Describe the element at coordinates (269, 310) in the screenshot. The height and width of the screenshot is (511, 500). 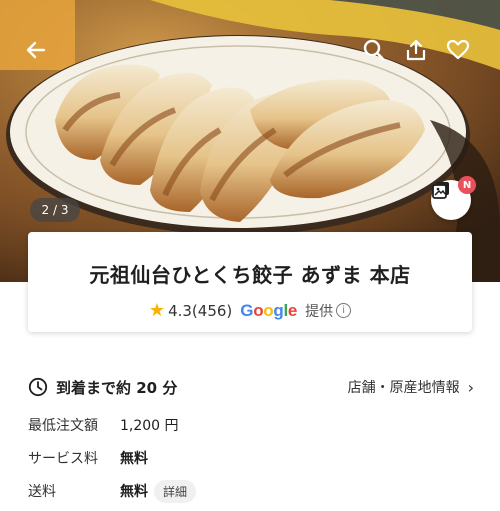
I see `google-logo: Google` at that location.